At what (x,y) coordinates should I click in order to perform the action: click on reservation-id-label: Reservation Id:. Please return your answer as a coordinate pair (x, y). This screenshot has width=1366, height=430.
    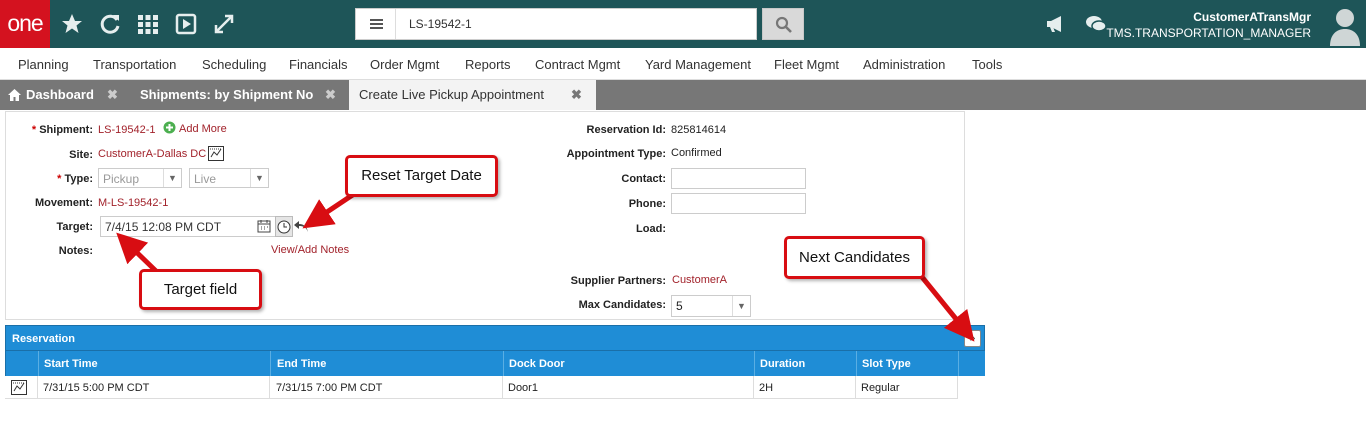
    Looking at the image, I should click on (626, 130).